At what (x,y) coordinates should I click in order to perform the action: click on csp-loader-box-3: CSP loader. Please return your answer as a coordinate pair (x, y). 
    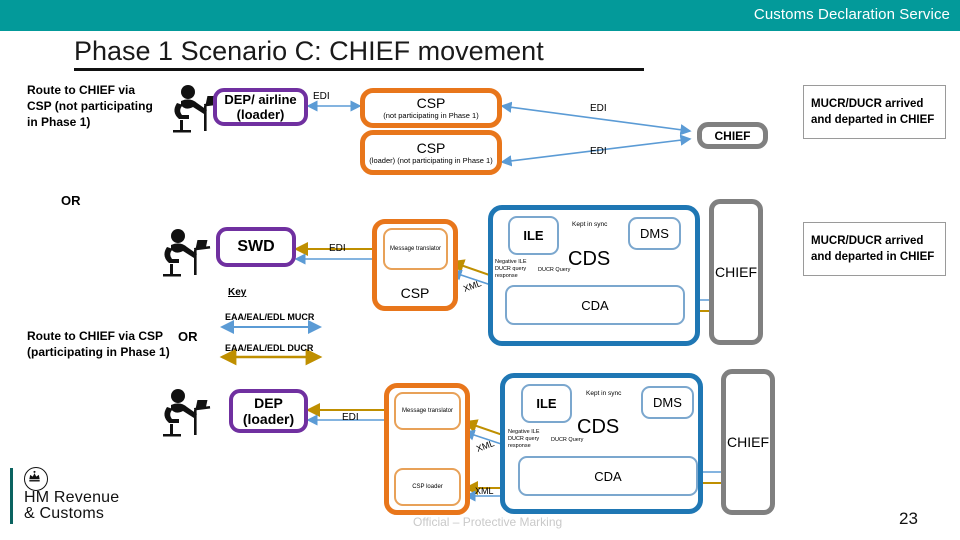
    Looking at the image, I should click on (427, 487).